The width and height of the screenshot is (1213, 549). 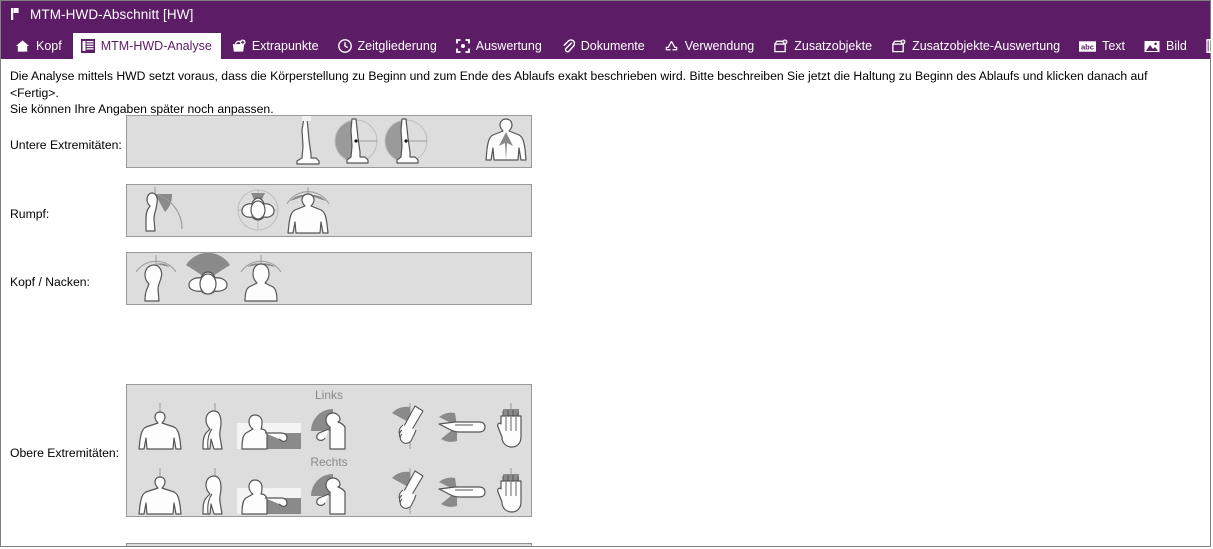 What do you see at coordinates (333, 492) in the screenshot?
I see `option-arm-raised-right` at bounding box center [333, 492].